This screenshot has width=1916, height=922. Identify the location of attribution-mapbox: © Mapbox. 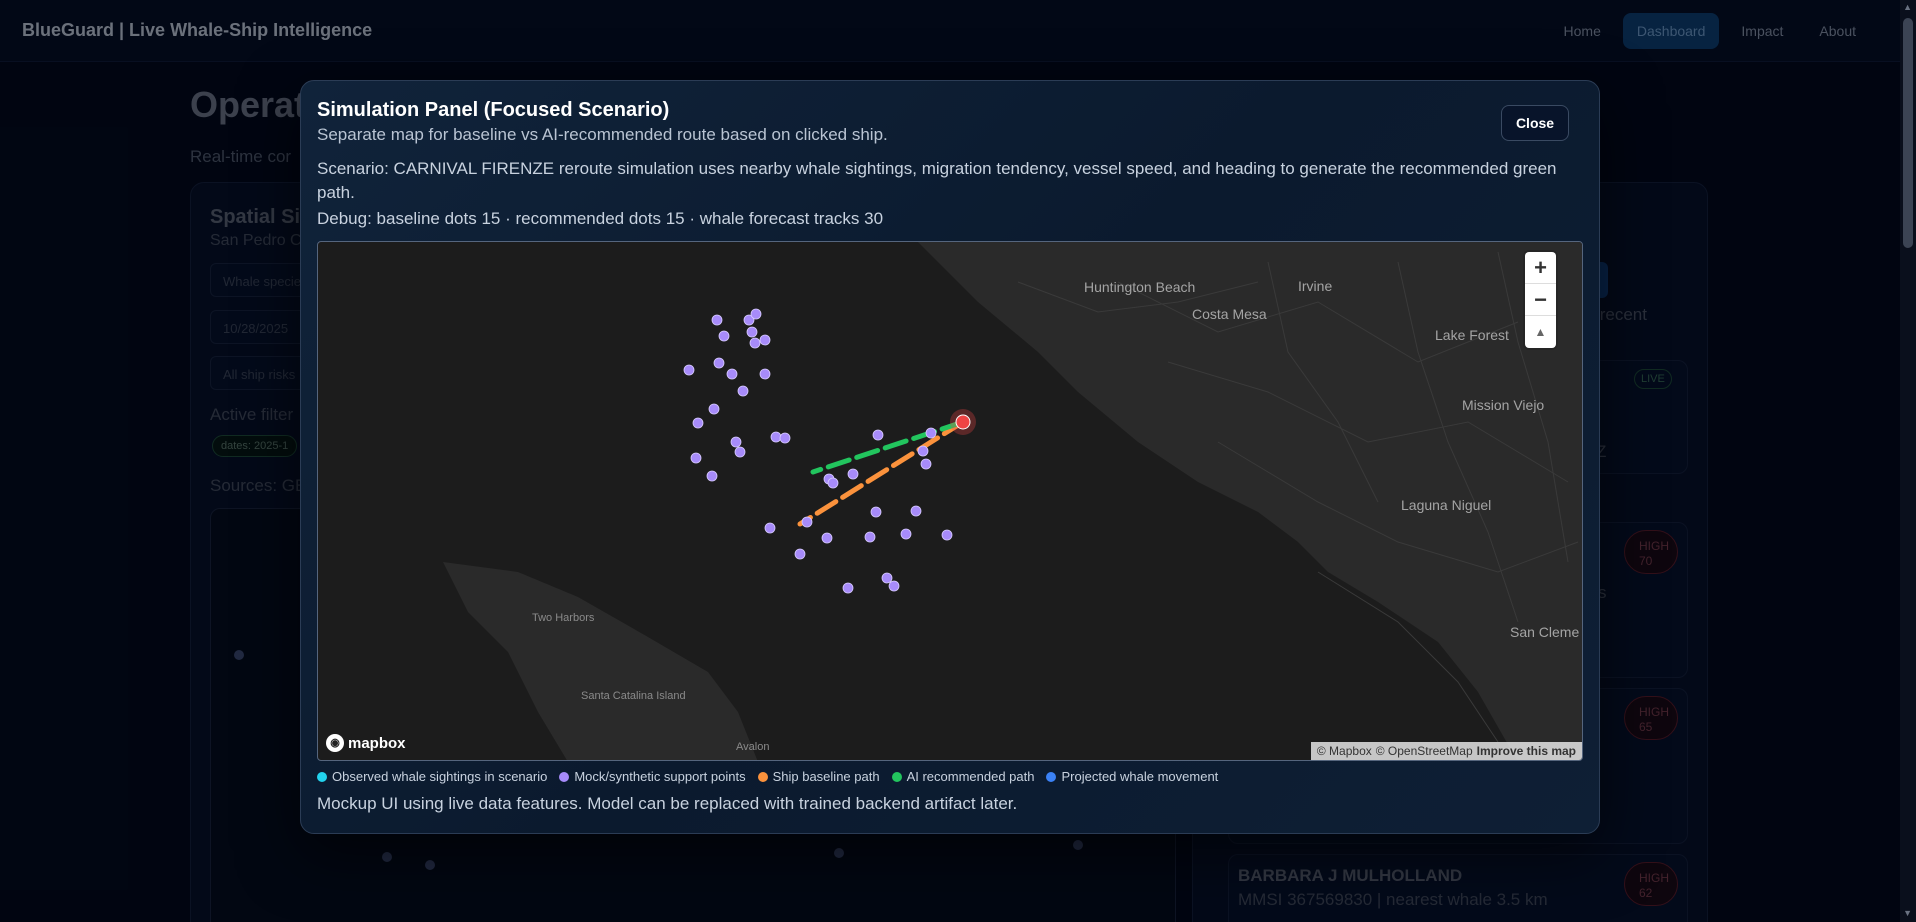
(1344, 751).